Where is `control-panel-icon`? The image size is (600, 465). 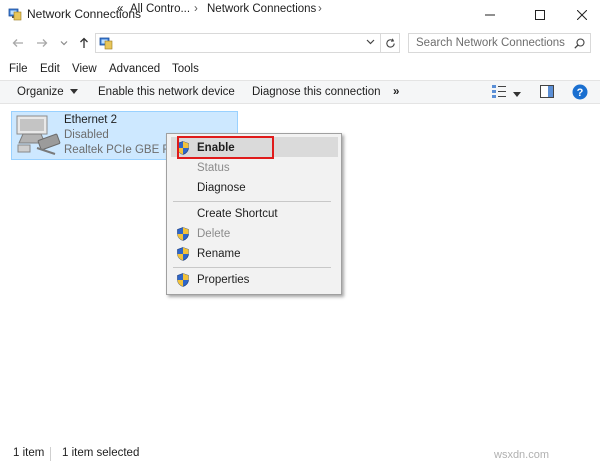
control-panel-icon is located at coordinates (106, 43).